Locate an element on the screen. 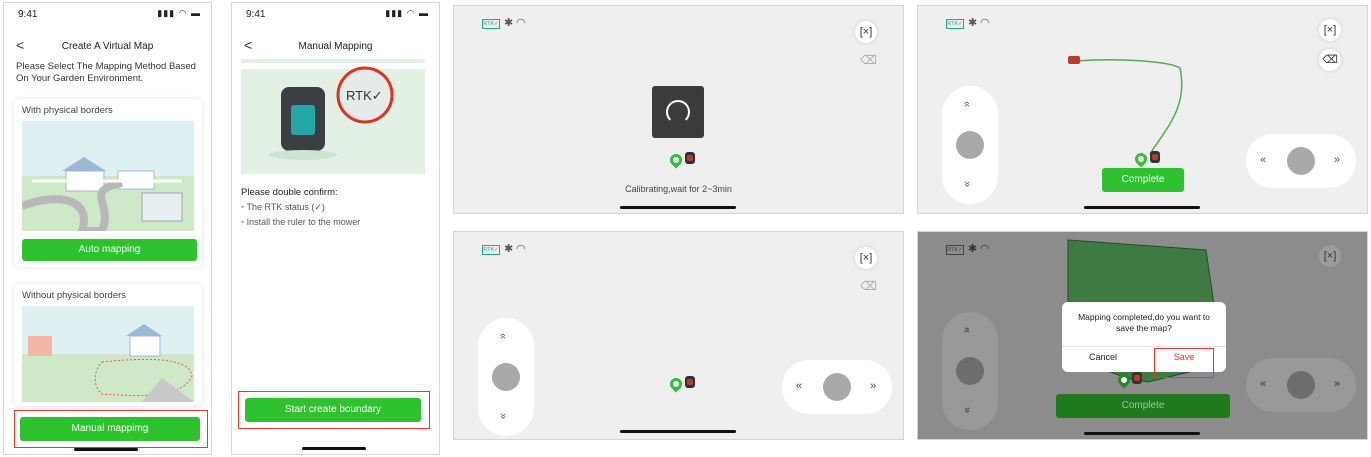 The height and width of the screenshot is (457, 1371). loading-panel is located at coordinates (678, 112).